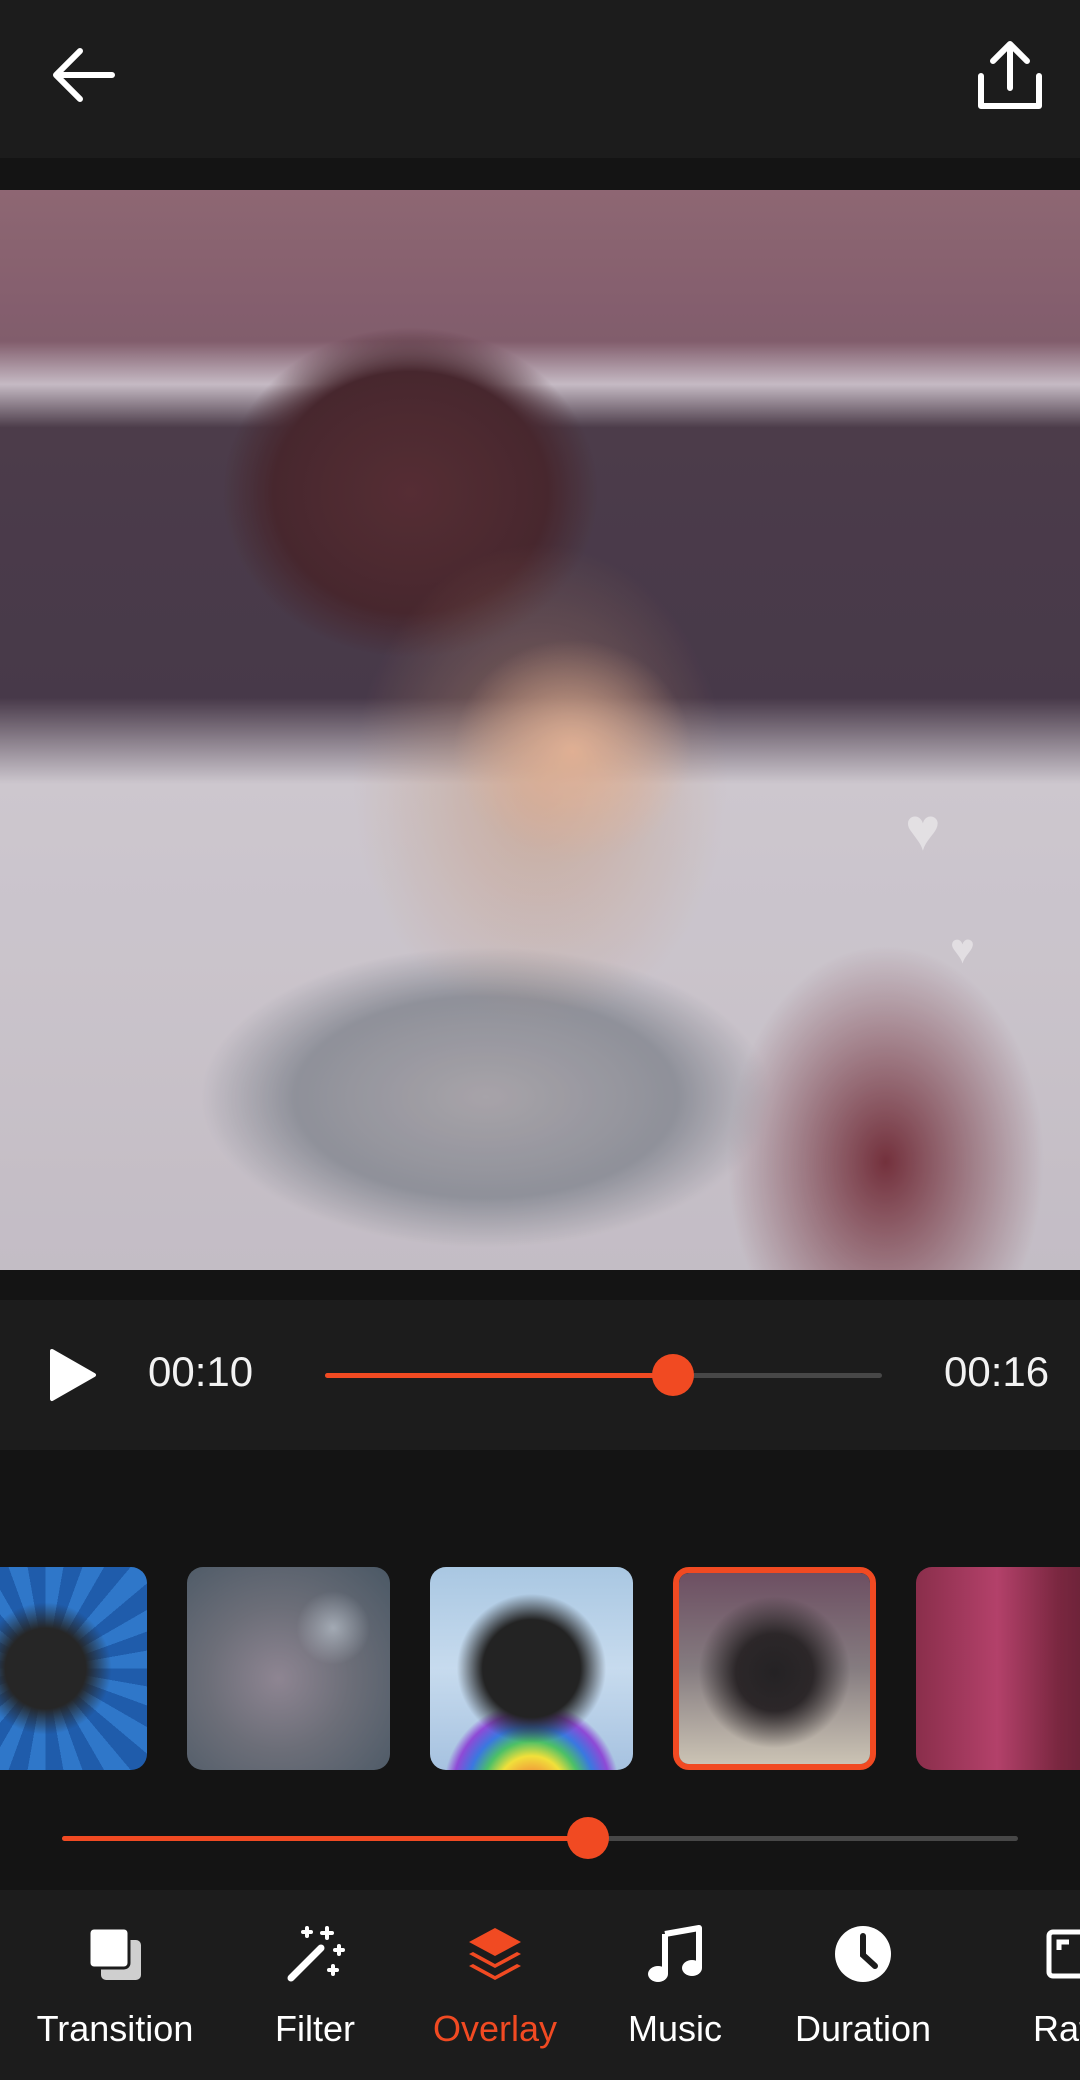  Describe the element at coordinates (774, 1668) in the screenshot. I see `overlay-thumb-pink-snow` at that location.